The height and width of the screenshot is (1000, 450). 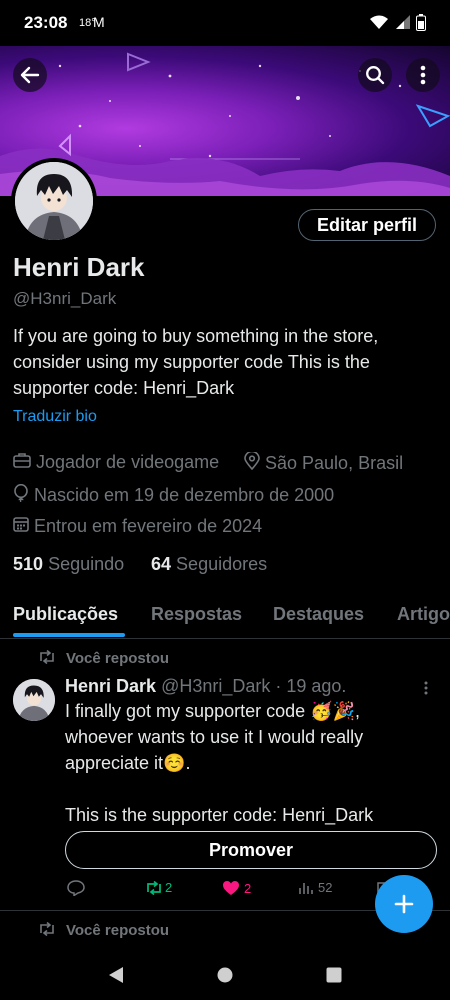 What do you see at coordinates (54, 201) in the screenshot?
I see `profile-avatar` at bounding box center [54, 201].